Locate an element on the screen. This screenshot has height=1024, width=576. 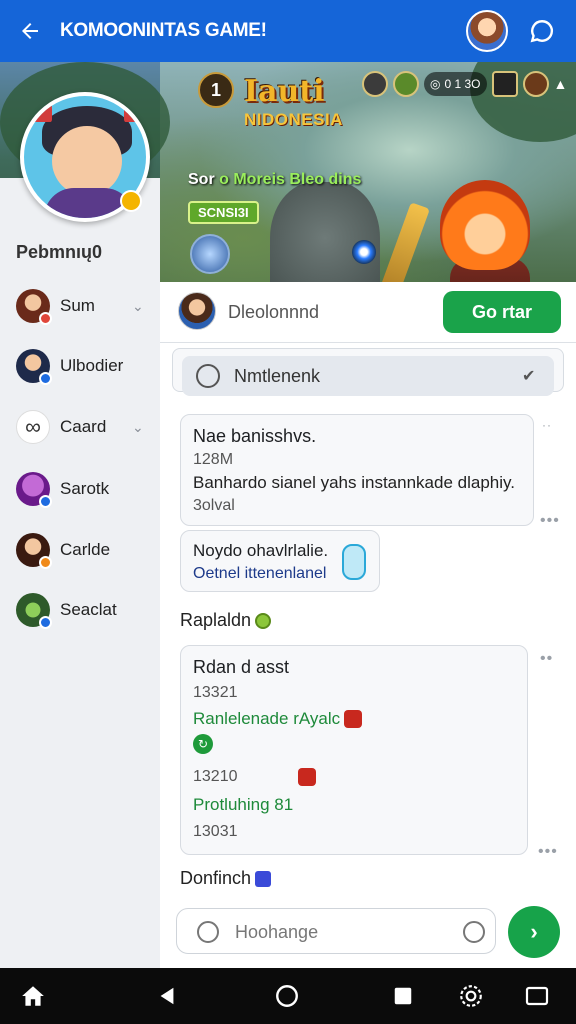
shop-icon is located at coordinates (504, 84).